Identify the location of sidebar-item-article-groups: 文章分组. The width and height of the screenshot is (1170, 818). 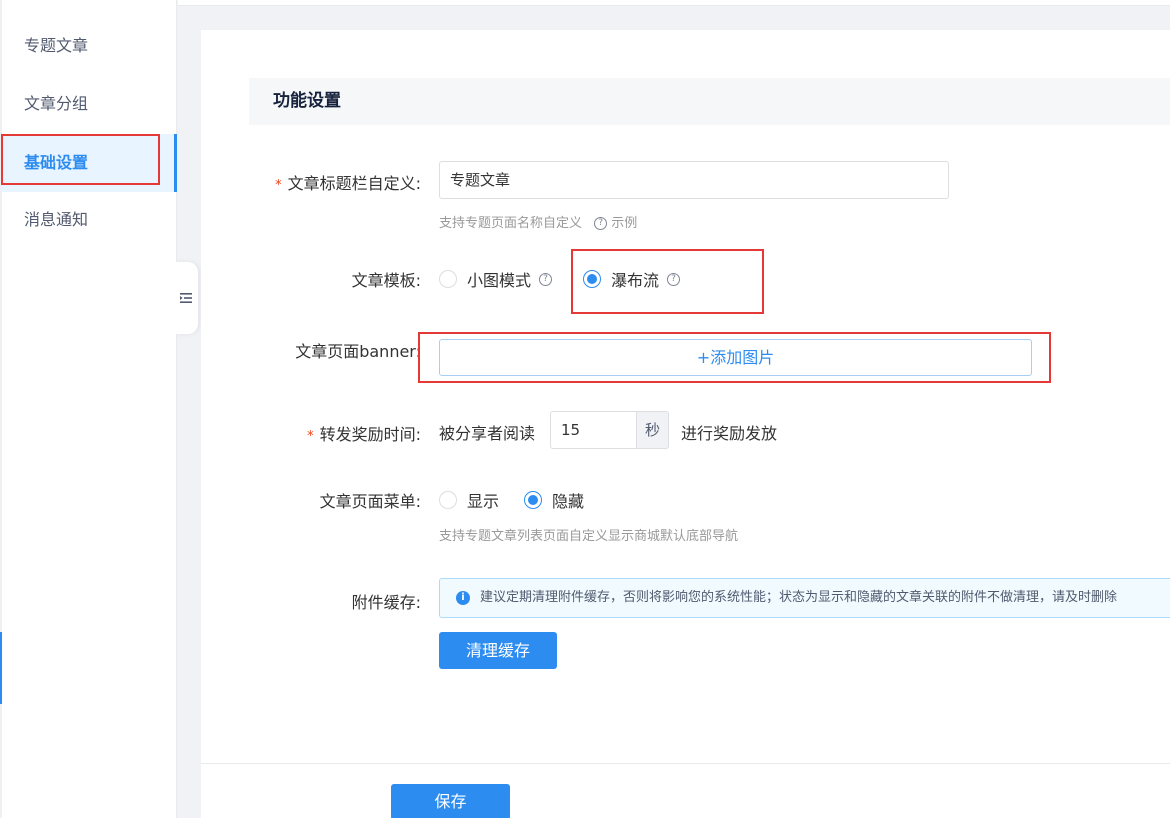
(89, 104).